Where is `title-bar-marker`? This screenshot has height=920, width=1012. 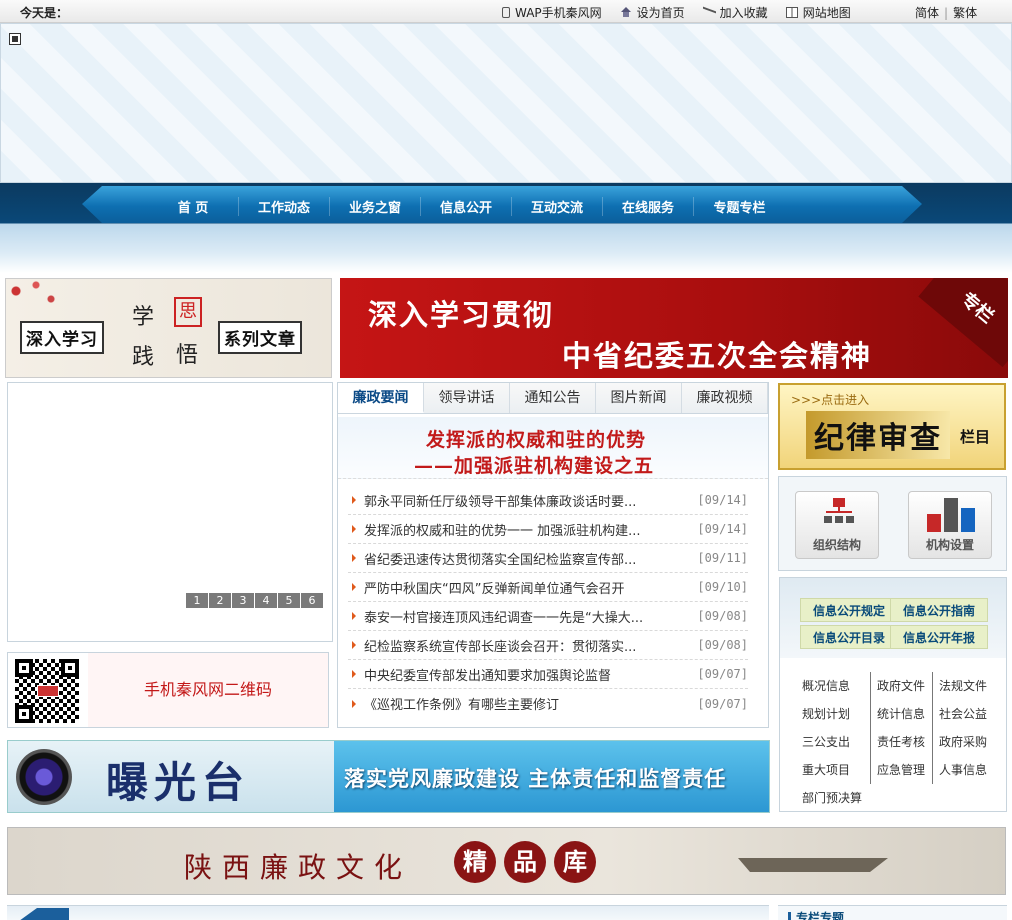 title-bar-marker is located at coordinates (789, 916).